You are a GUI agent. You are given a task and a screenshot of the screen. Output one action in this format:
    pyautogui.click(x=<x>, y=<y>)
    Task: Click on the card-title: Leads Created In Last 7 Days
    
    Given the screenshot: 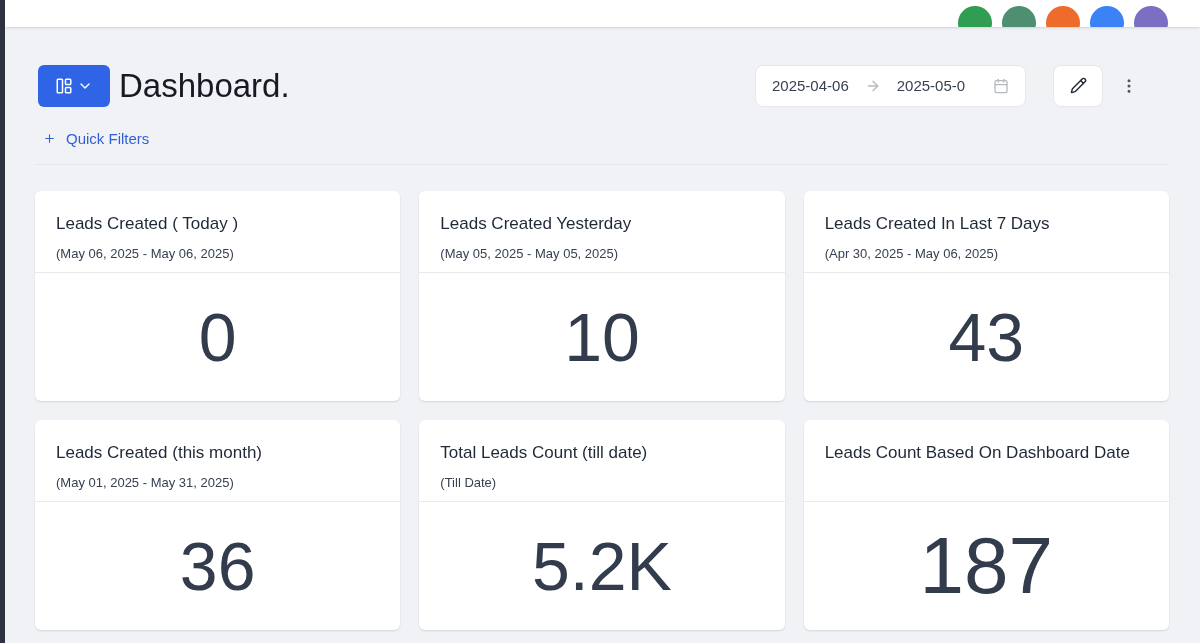 What is the action you would take?
    pyautogui.click(x=937, y=224)
    